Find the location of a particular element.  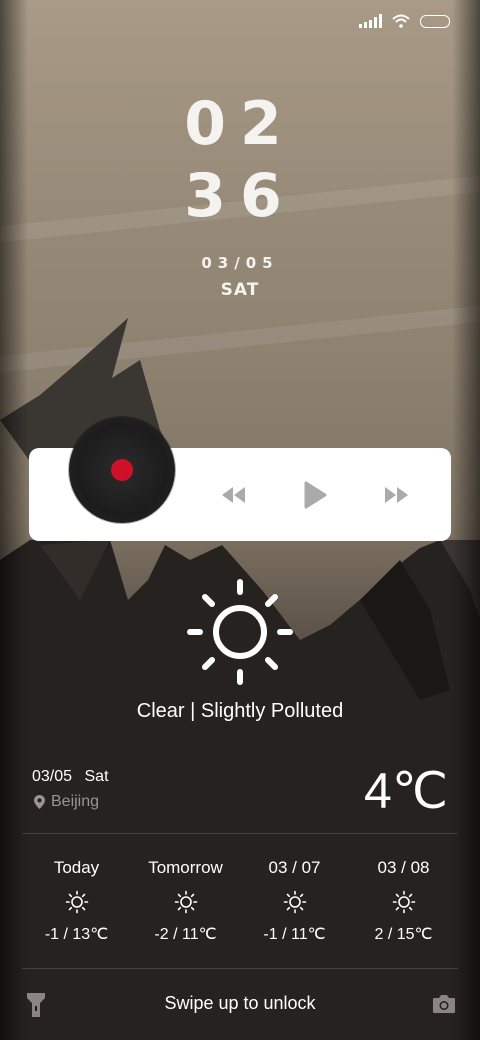

clock-hour: 02 is located at coordinates (240, 124).